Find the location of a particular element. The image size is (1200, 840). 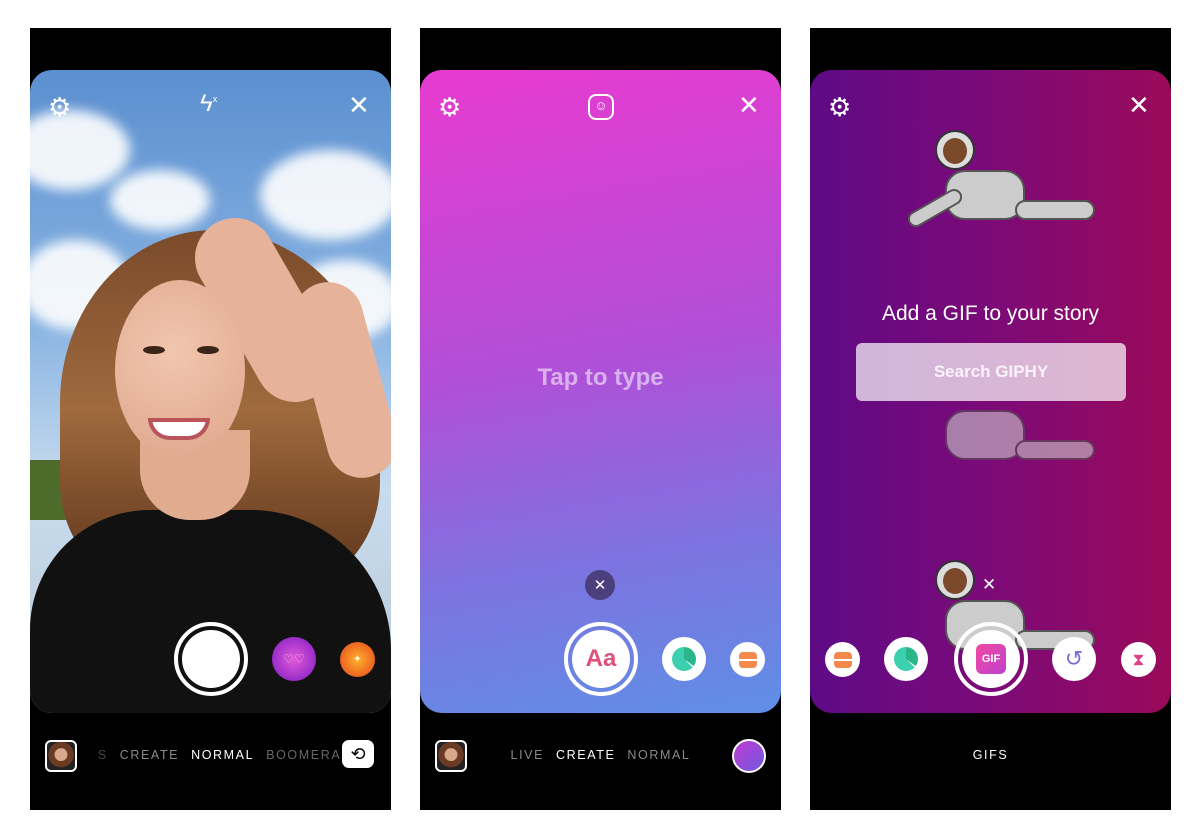

gif-label: GIF is located at coordinates (991, 659).